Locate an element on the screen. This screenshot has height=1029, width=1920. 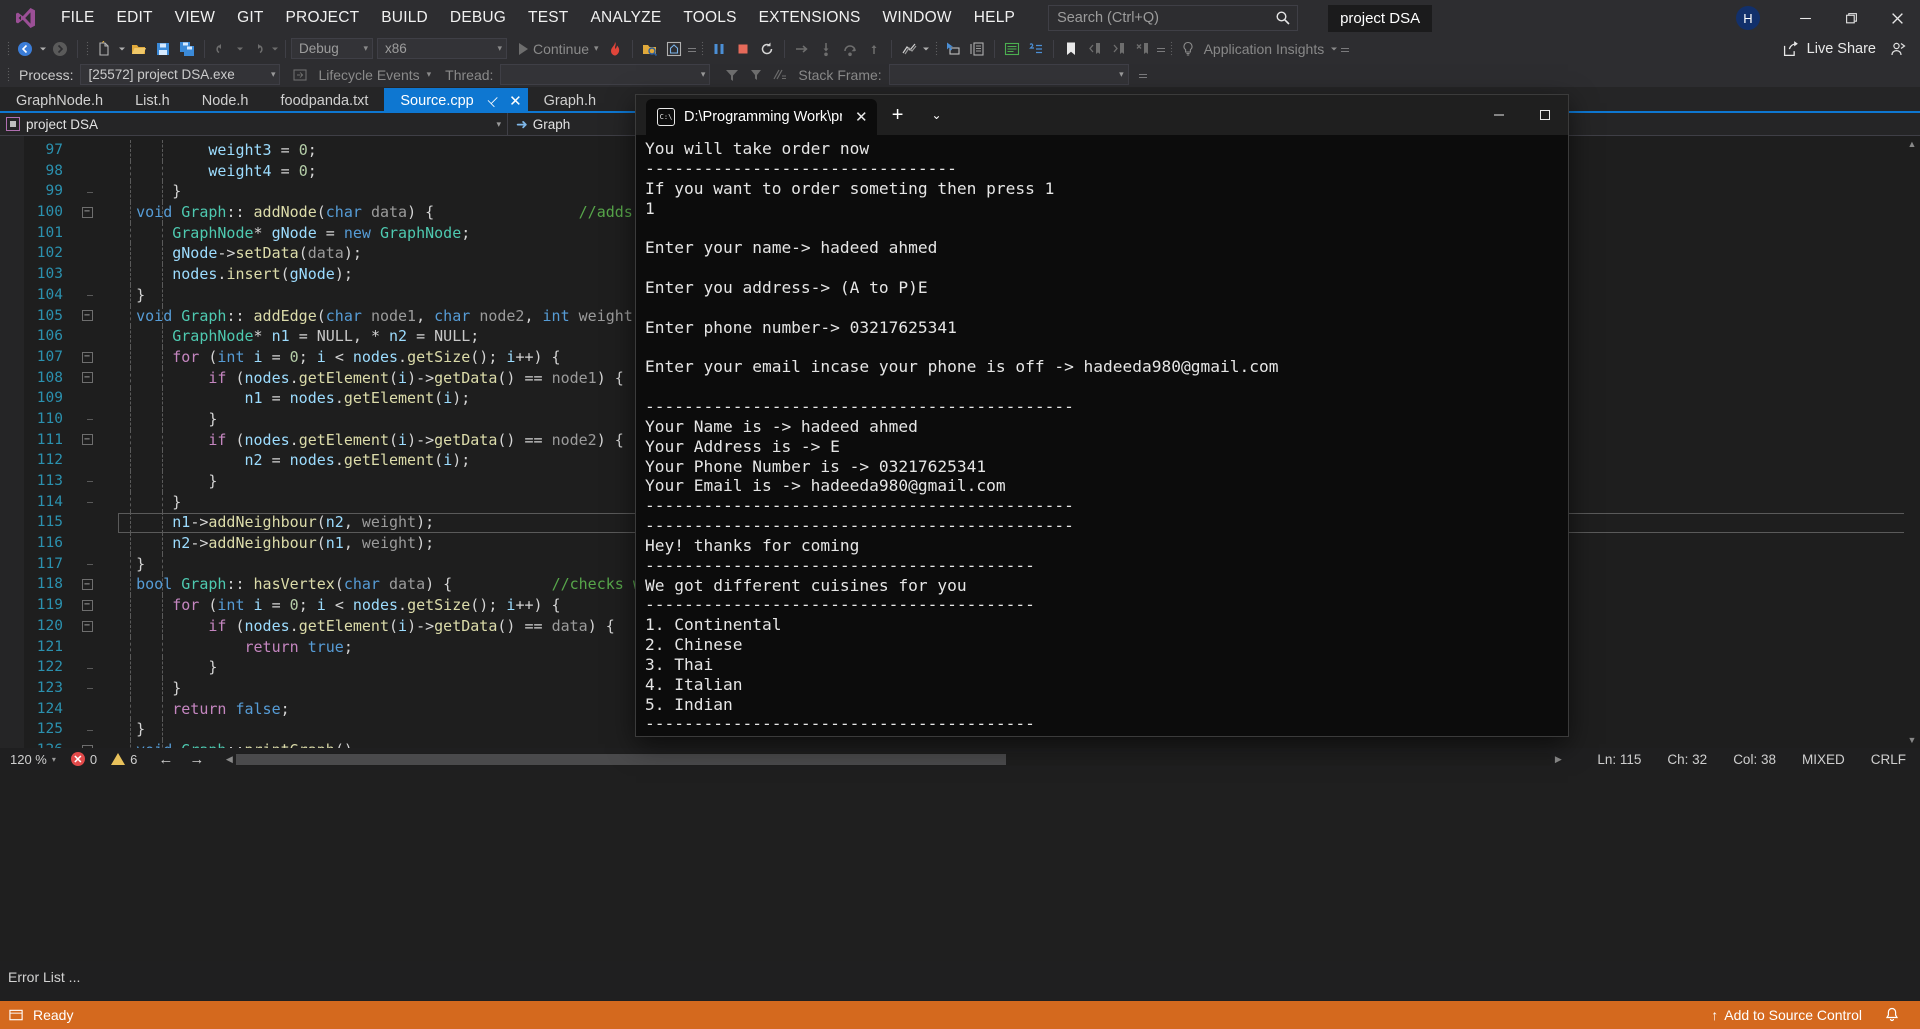
menu-extensions: EXTENSIONS is located at coordinates (810, 18).